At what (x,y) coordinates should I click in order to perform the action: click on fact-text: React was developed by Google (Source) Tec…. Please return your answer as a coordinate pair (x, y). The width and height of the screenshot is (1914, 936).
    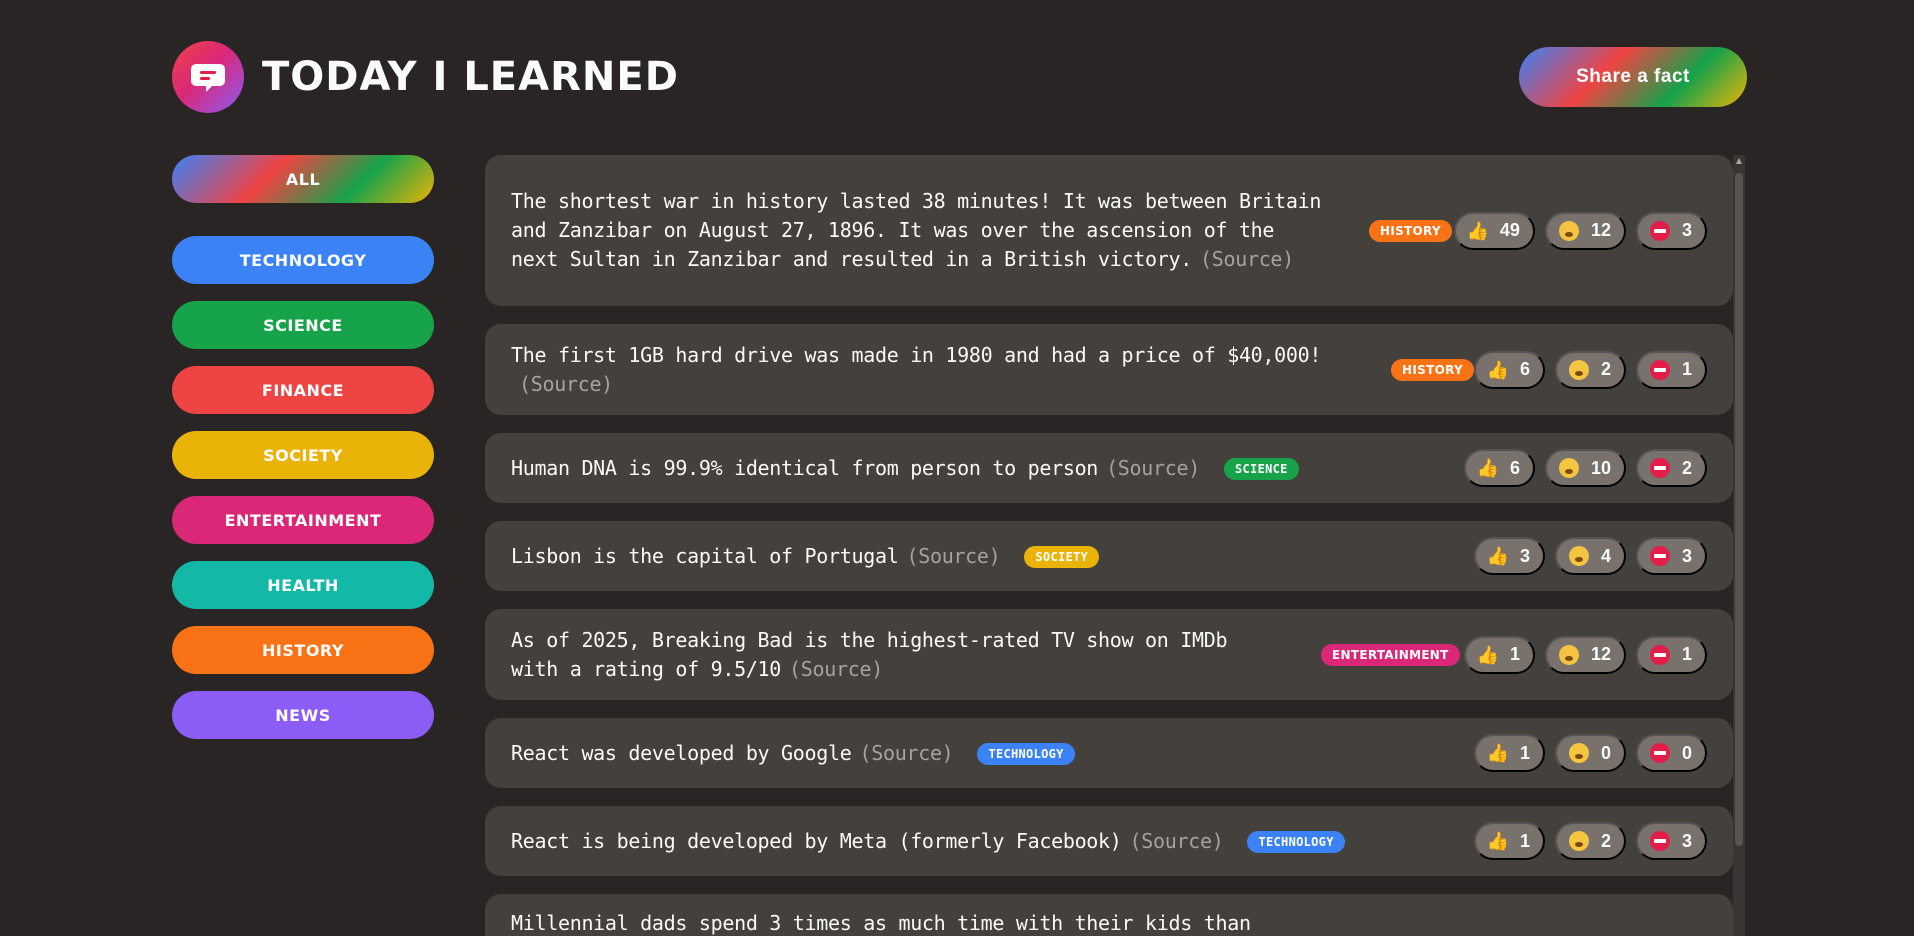
    Looking at the image, I should click on (793, 753).